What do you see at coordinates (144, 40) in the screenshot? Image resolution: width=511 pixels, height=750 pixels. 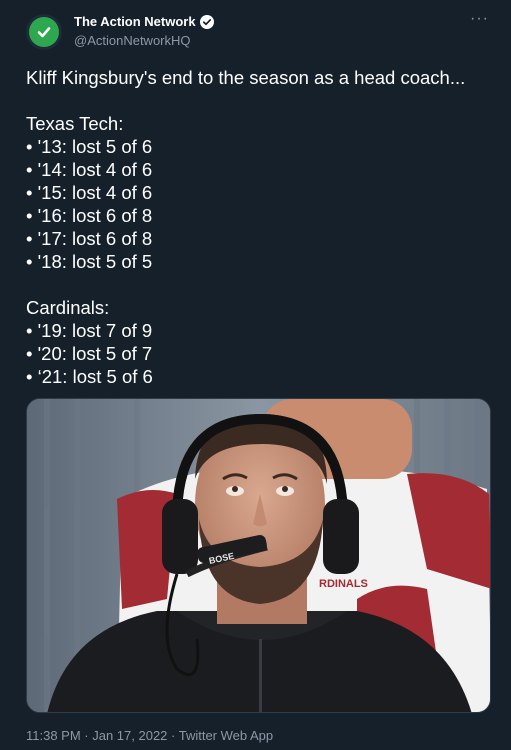 I see `author-handle: @ActionNetworkHQ` at bounding box center [144, 40].